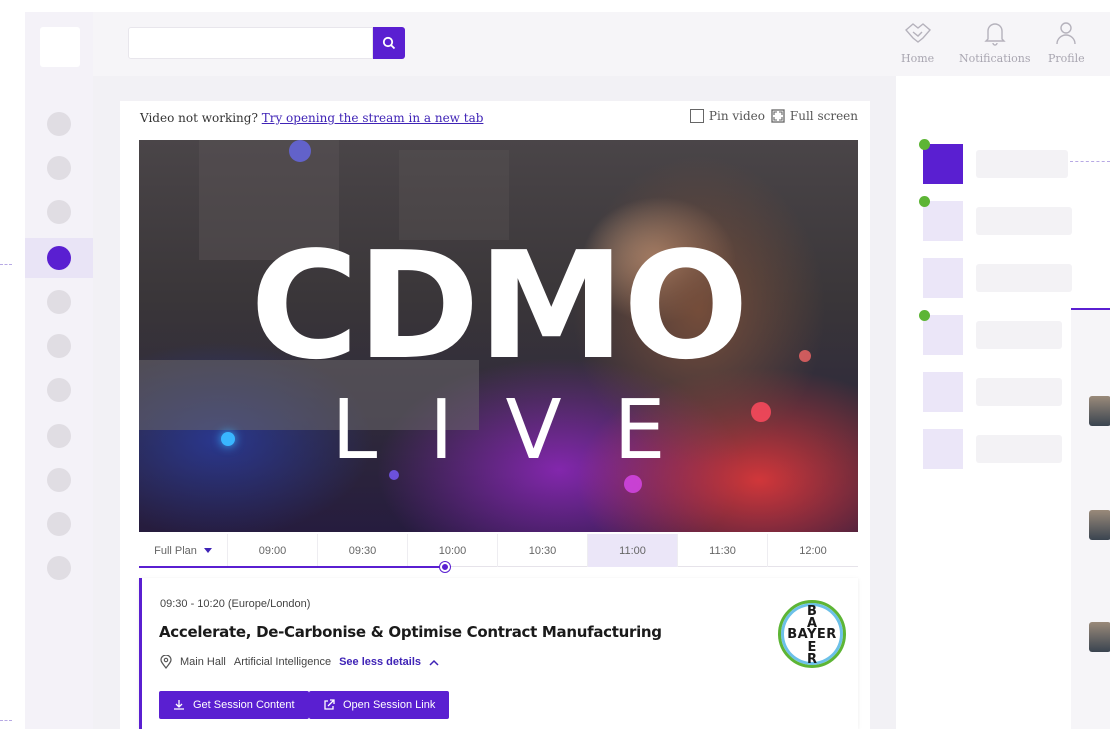  I want to click on bayer-logo-letter: R, so click(811, 659).